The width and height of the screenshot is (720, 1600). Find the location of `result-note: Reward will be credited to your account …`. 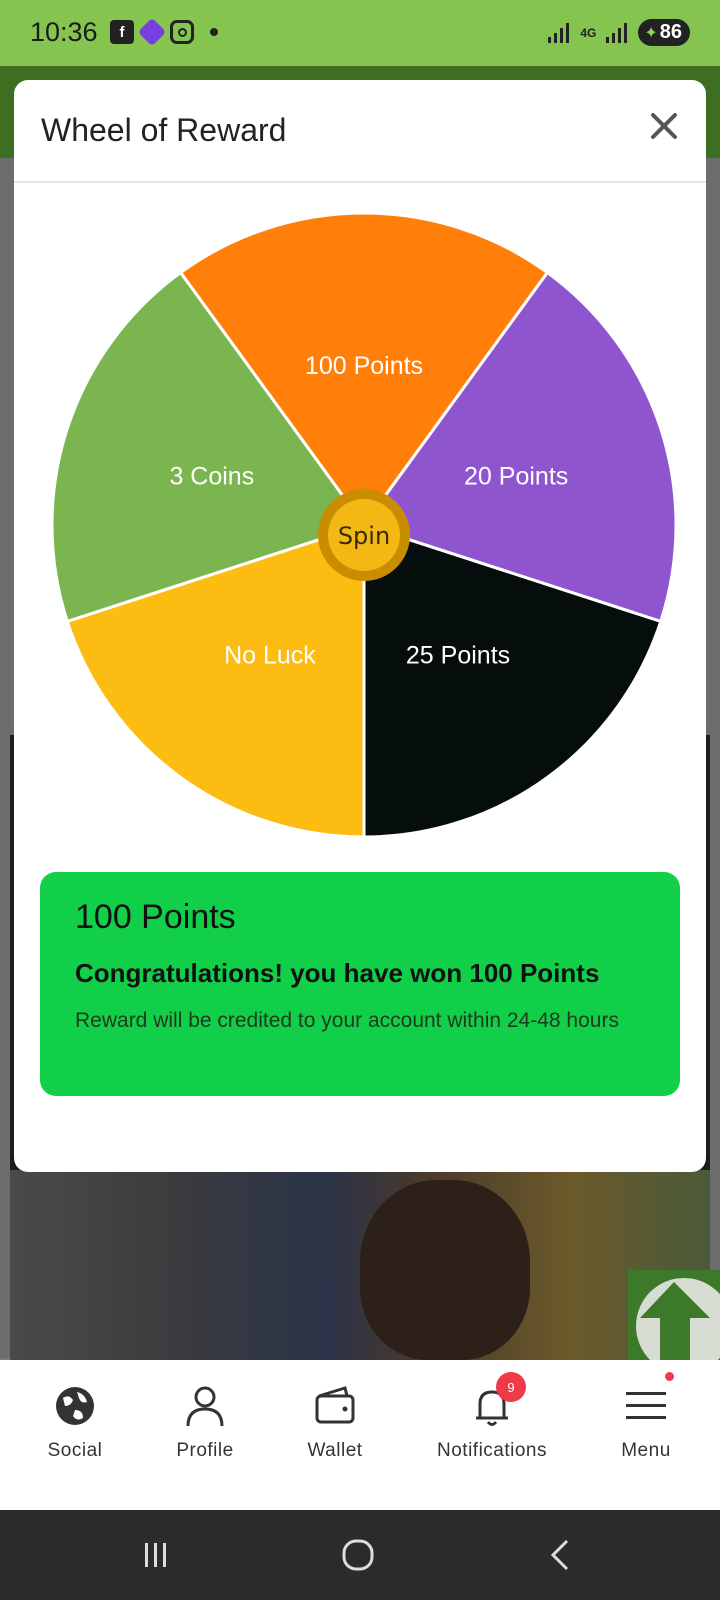

result-note: Reward will be credited to your account … is located at coordinates (347, 1020).